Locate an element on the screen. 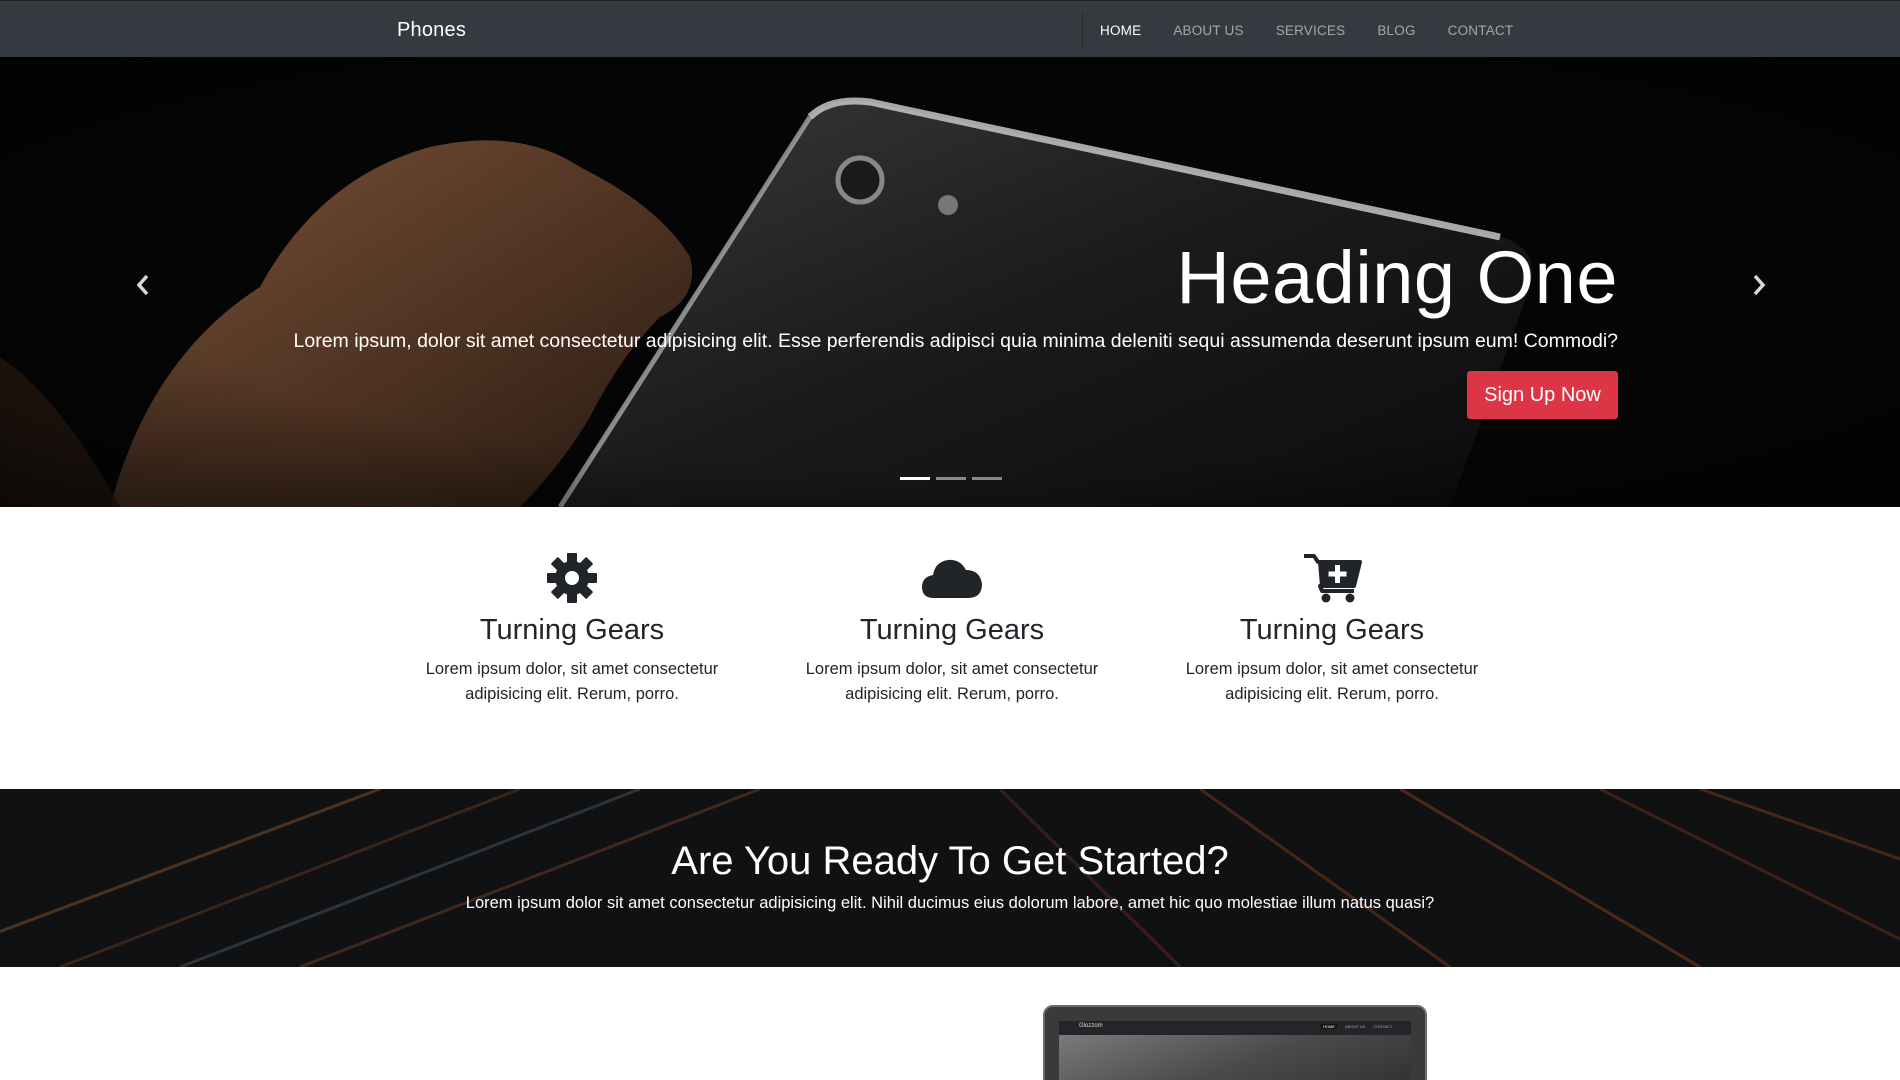  nav-link-contact: CONTACT is located at coordinates (1481, 30).